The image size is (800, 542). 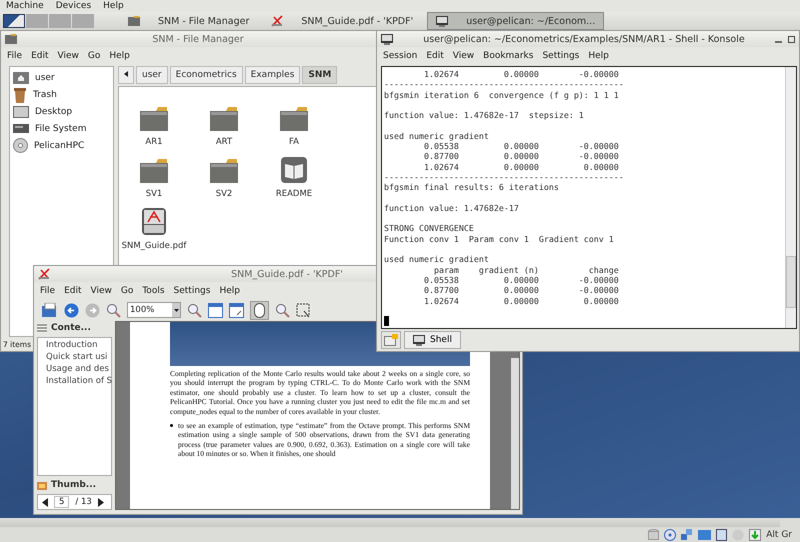 What do you see at coordinates (113, 310) in the screenshot?
I see `zoom-in-icon` at bounding box center [113, 310].